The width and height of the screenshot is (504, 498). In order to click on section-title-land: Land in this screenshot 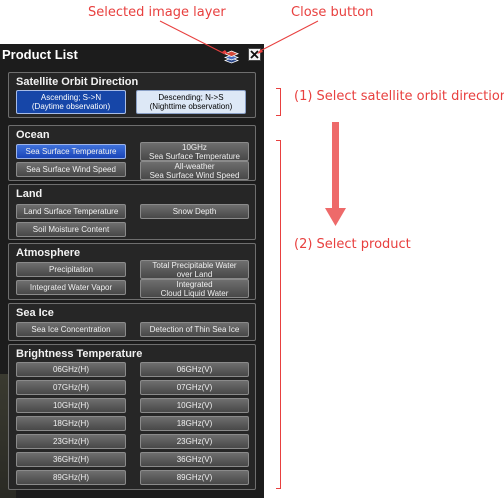, I will do `click(29, 194)`.